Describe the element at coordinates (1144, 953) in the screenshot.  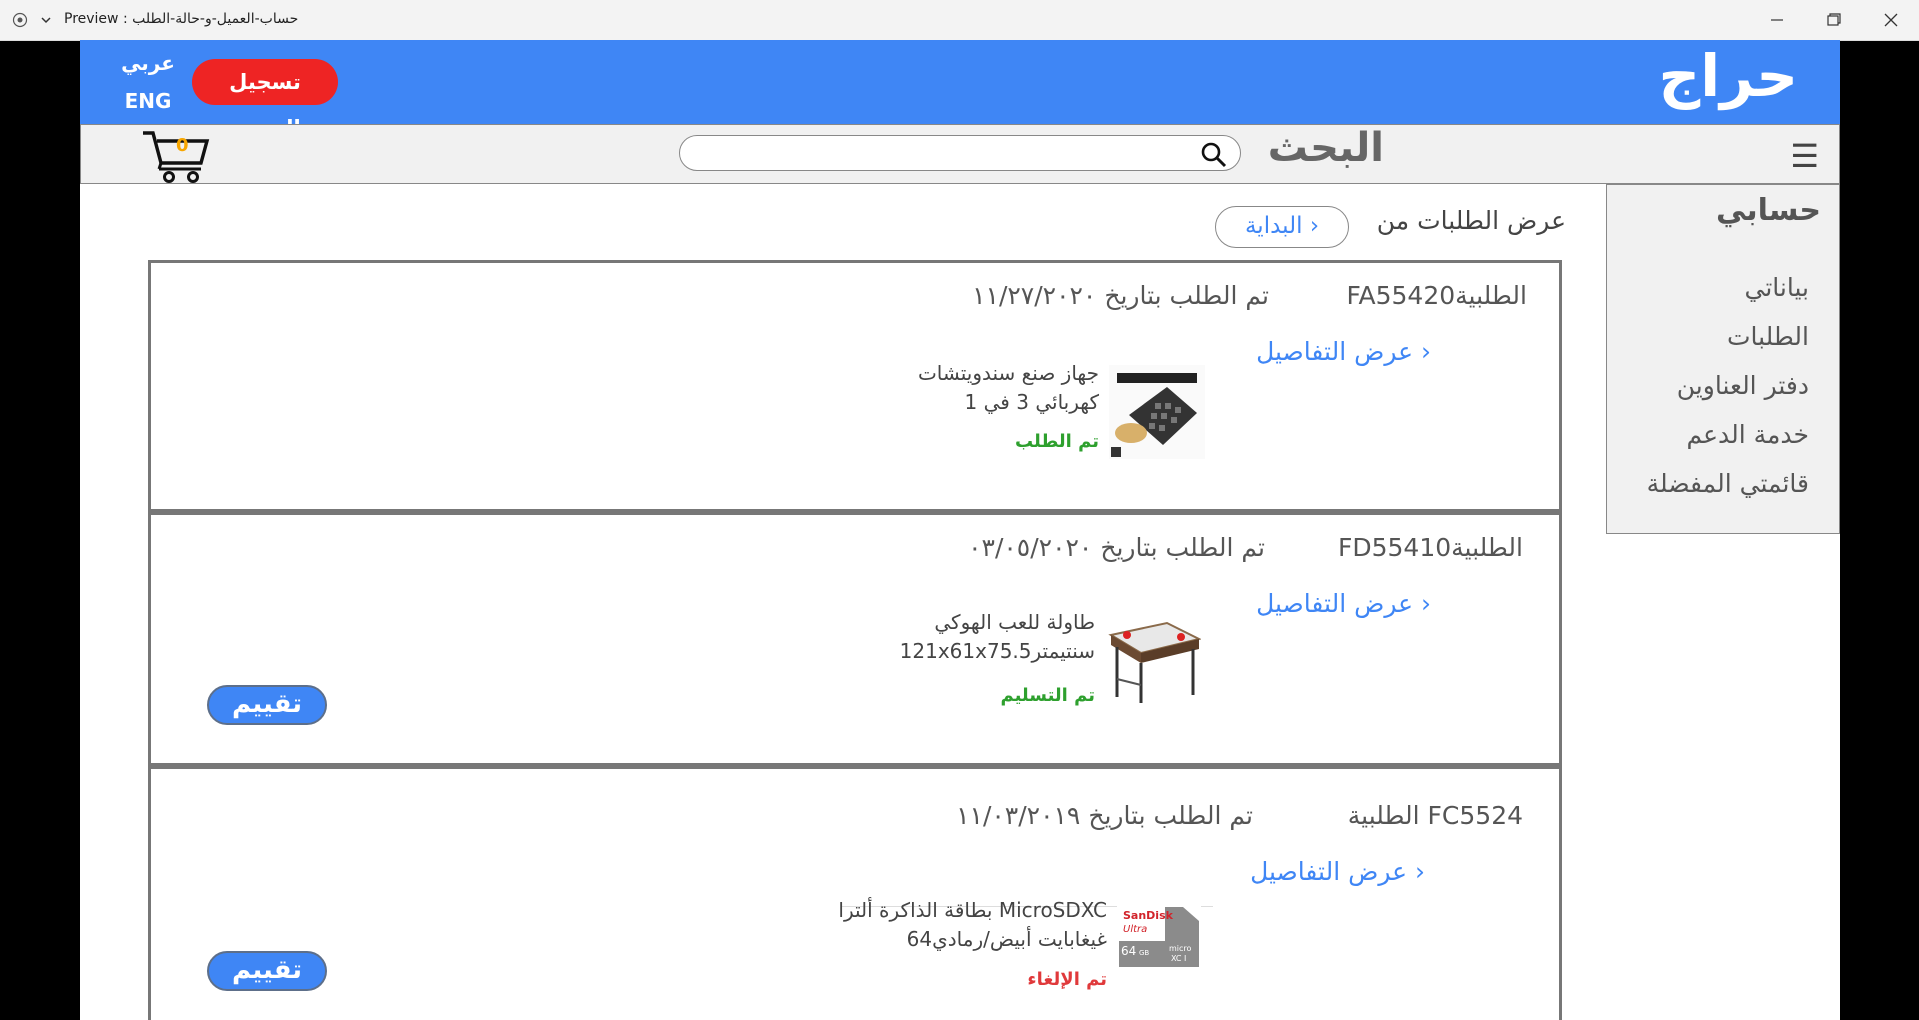
I see `svg-text: GB` at that location.